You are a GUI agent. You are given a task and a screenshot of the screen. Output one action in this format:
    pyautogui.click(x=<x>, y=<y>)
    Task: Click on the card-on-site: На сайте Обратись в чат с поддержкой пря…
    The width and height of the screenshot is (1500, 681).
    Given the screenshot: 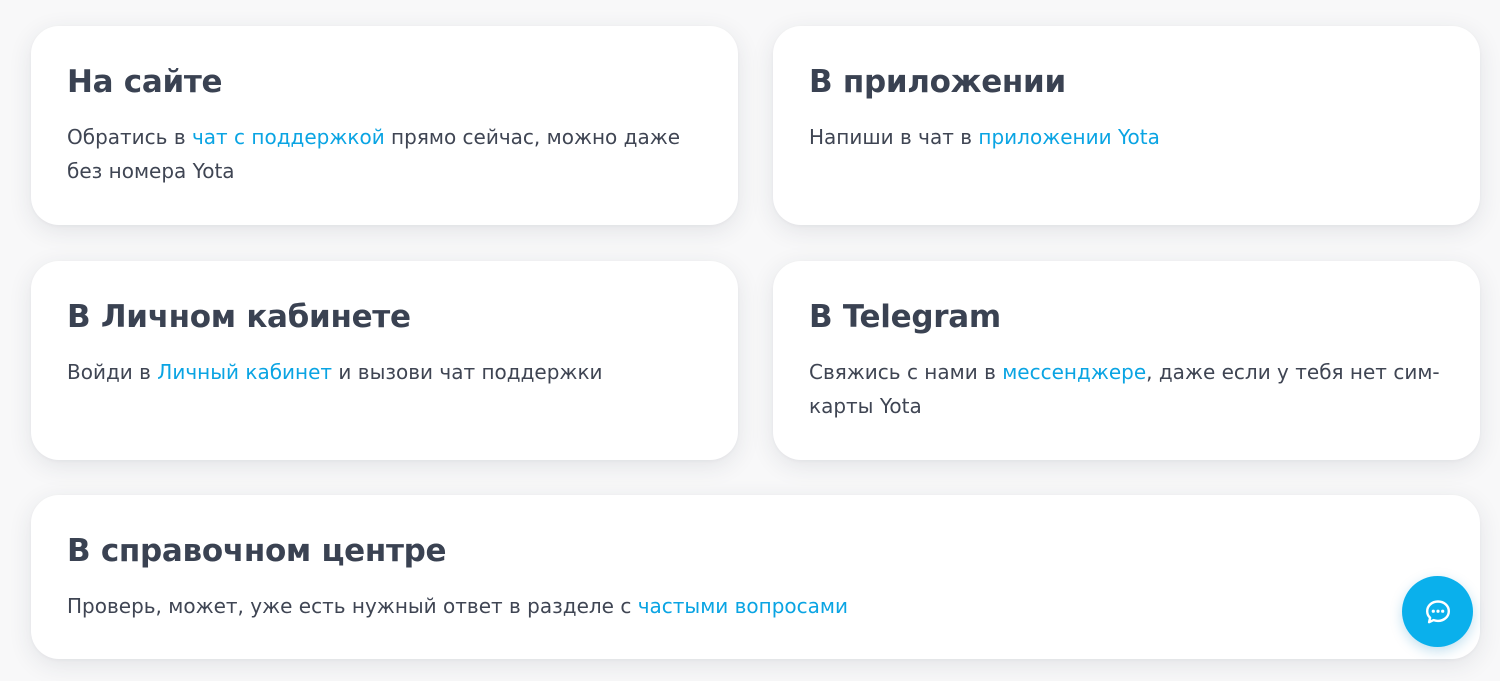 What is the action you would take?
    pyautogui.click(x=384, y=125)
    